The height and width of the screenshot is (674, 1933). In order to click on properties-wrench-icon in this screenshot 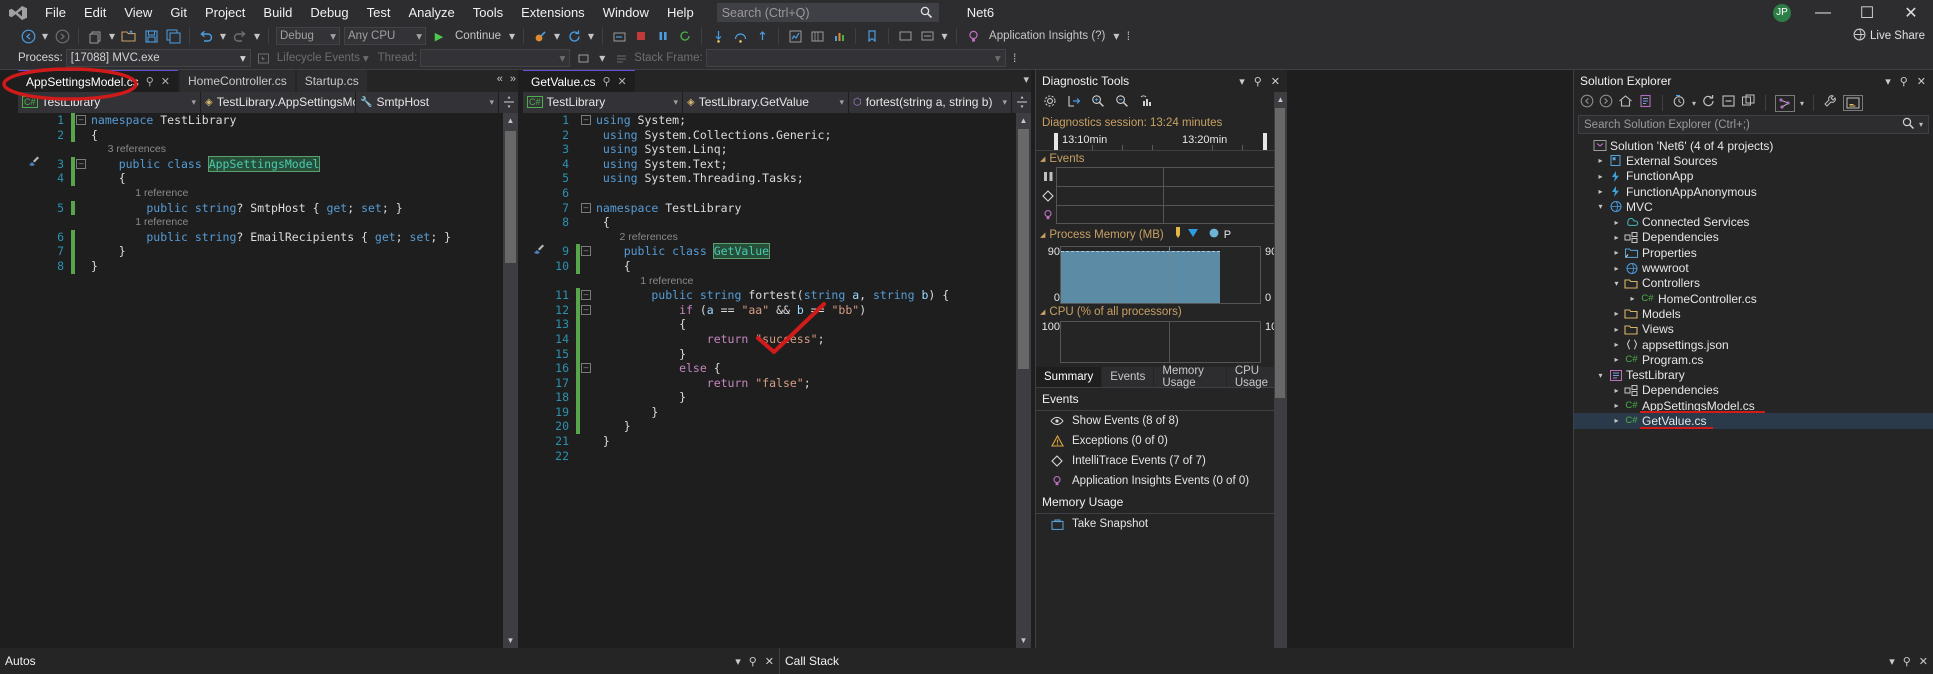, I will do `click(1830, 103)`.